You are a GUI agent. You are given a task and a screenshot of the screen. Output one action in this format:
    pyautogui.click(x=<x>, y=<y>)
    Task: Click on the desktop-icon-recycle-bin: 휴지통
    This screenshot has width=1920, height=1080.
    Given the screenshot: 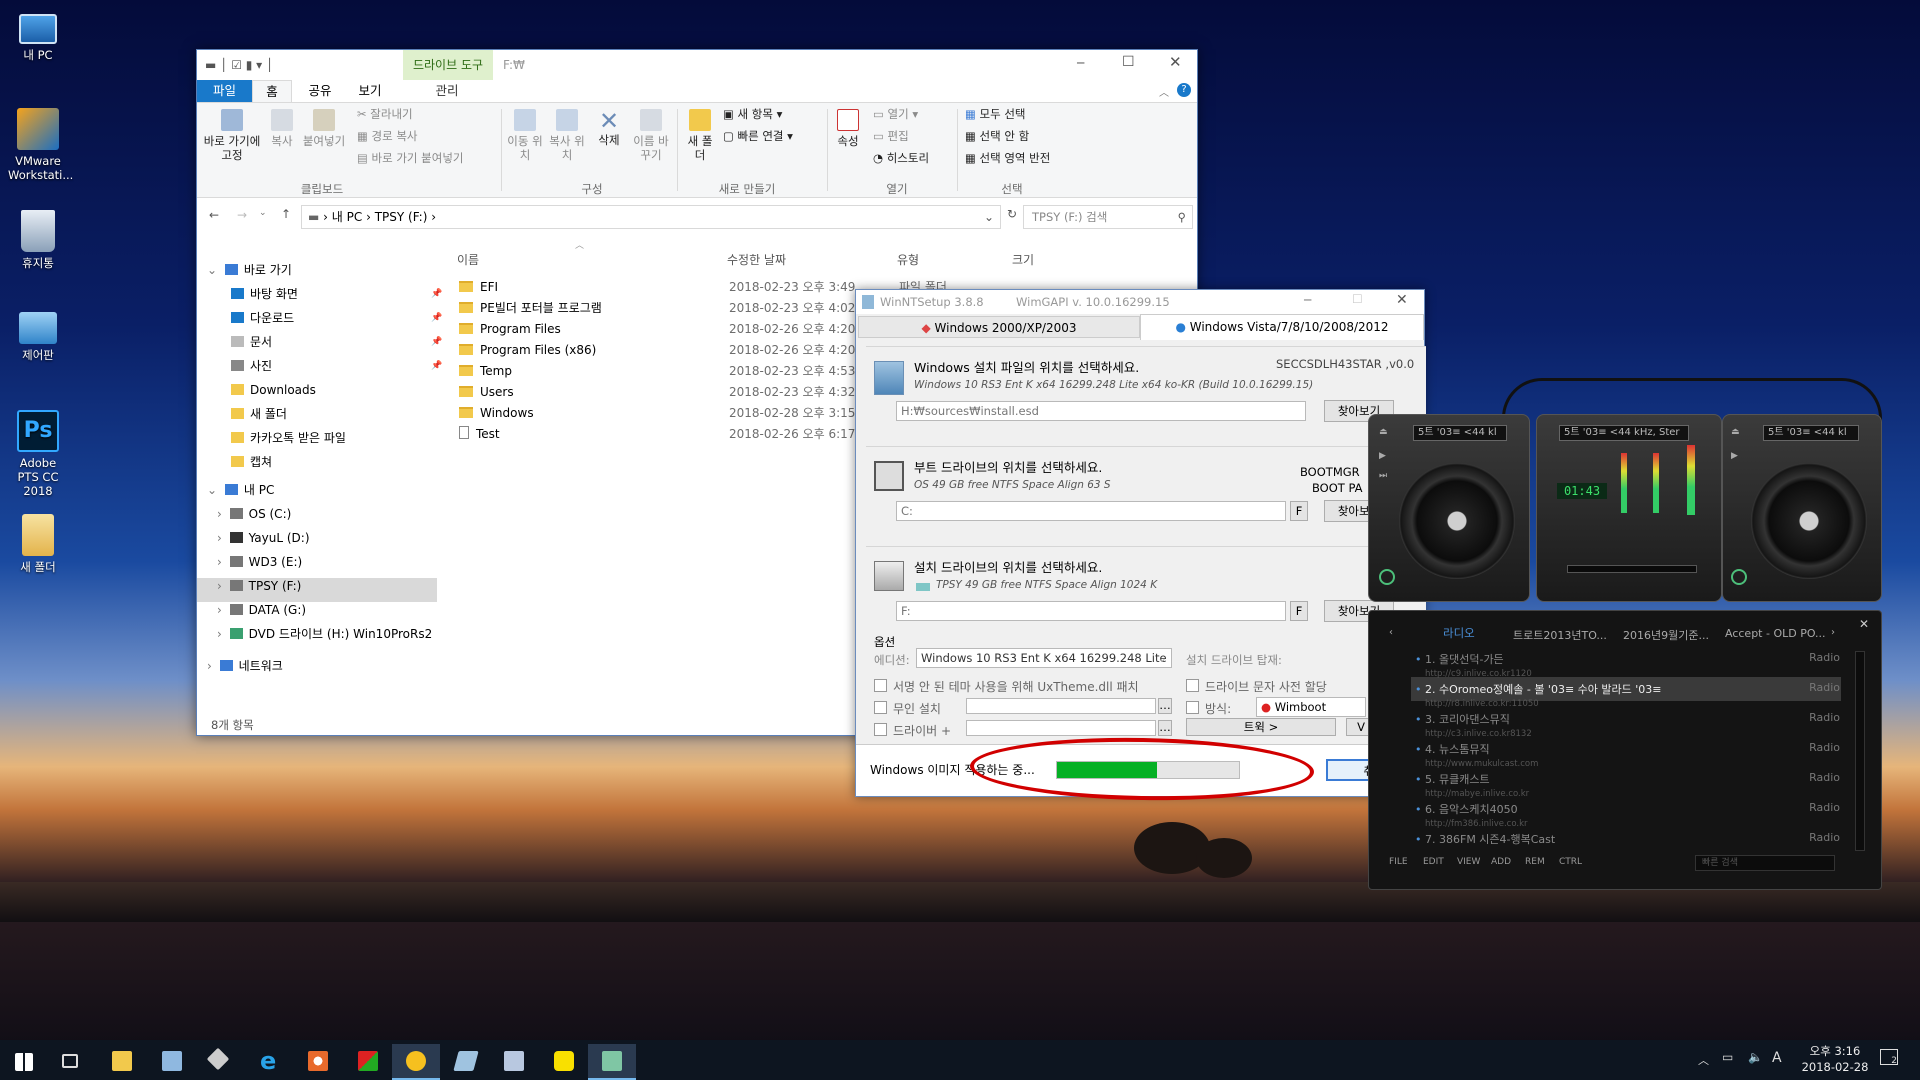 What is the action you would take?
    pyautogui.click(x=38, y=240)
    